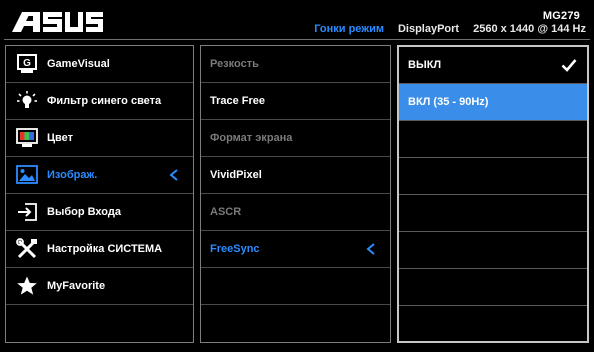 The image size is (594, 352). I want to click on game-mode-status: Гонки режим, so click(349, 29).